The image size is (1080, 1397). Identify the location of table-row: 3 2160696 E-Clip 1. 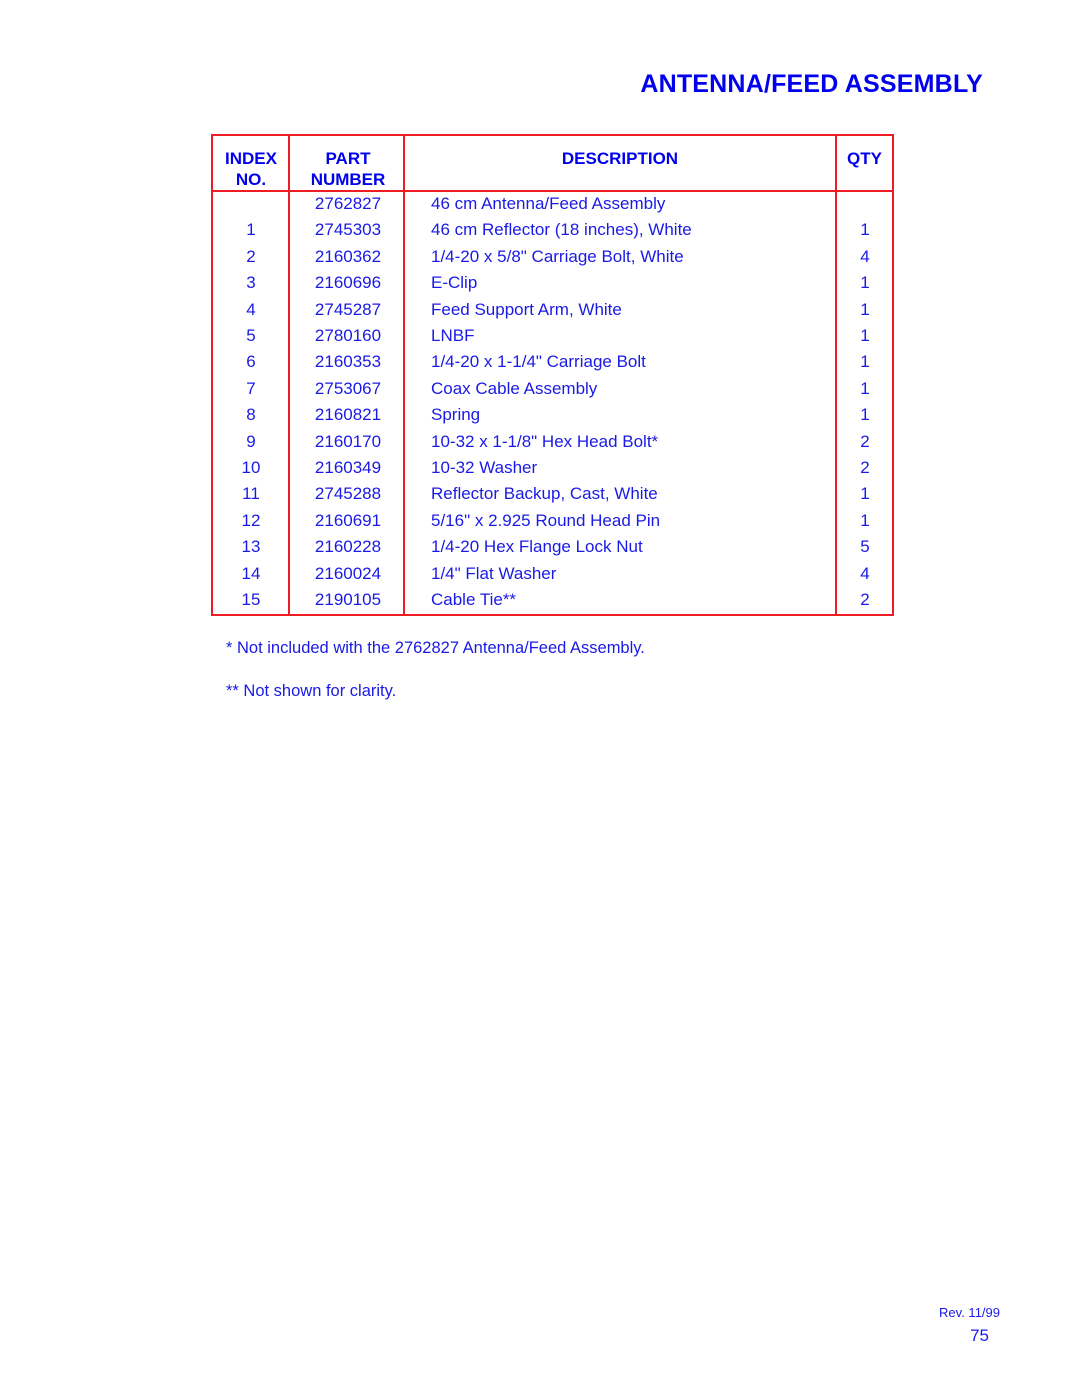
(552, 283).